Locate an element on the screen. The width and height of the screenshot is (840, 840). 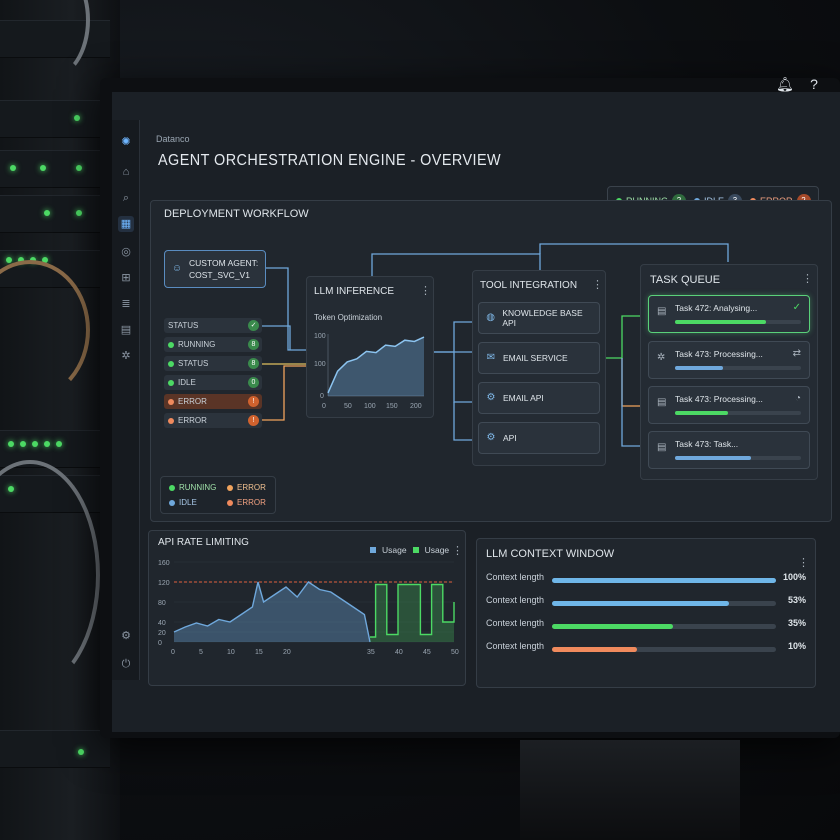
y-tick-label: 160 is located at coordinates (164, 563).